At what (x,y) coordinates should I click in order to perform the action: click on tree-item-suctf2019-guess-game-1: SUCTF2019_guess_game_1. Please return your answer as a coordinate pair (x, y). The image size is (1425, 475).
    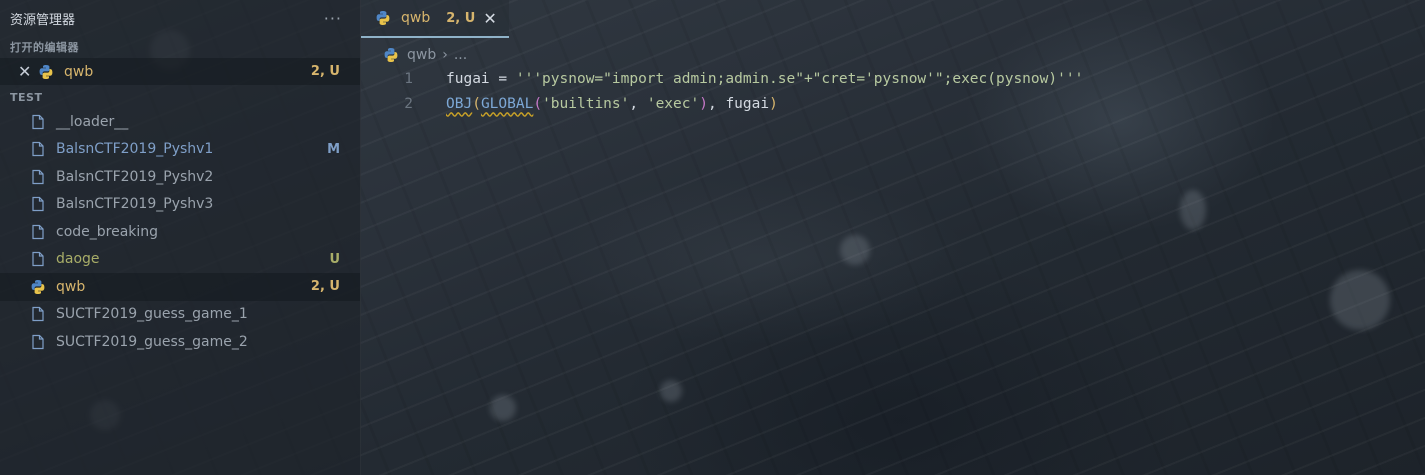
    Looking at the image, I should click on (180, 315).